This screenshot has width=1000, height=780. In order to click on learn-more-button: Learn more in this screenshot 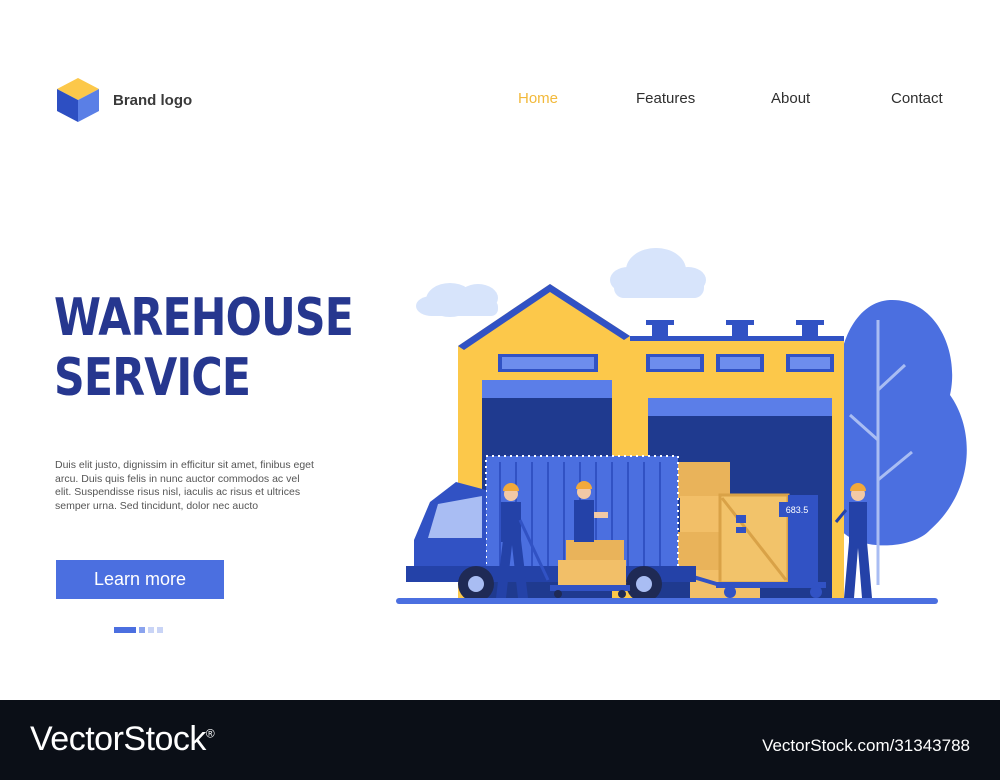, I will do `click(140, 579)`.